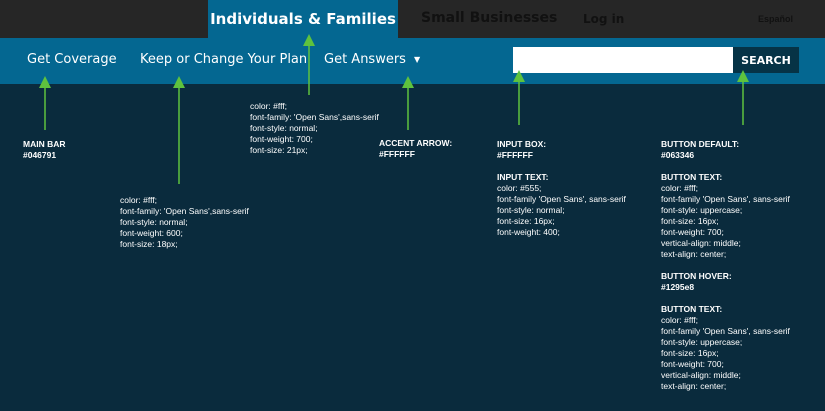  Describe the element at coordinates (223, 59) in the screenshot. I see `nav-keep-change-plan: Keep or Change Your Plan` at that location.